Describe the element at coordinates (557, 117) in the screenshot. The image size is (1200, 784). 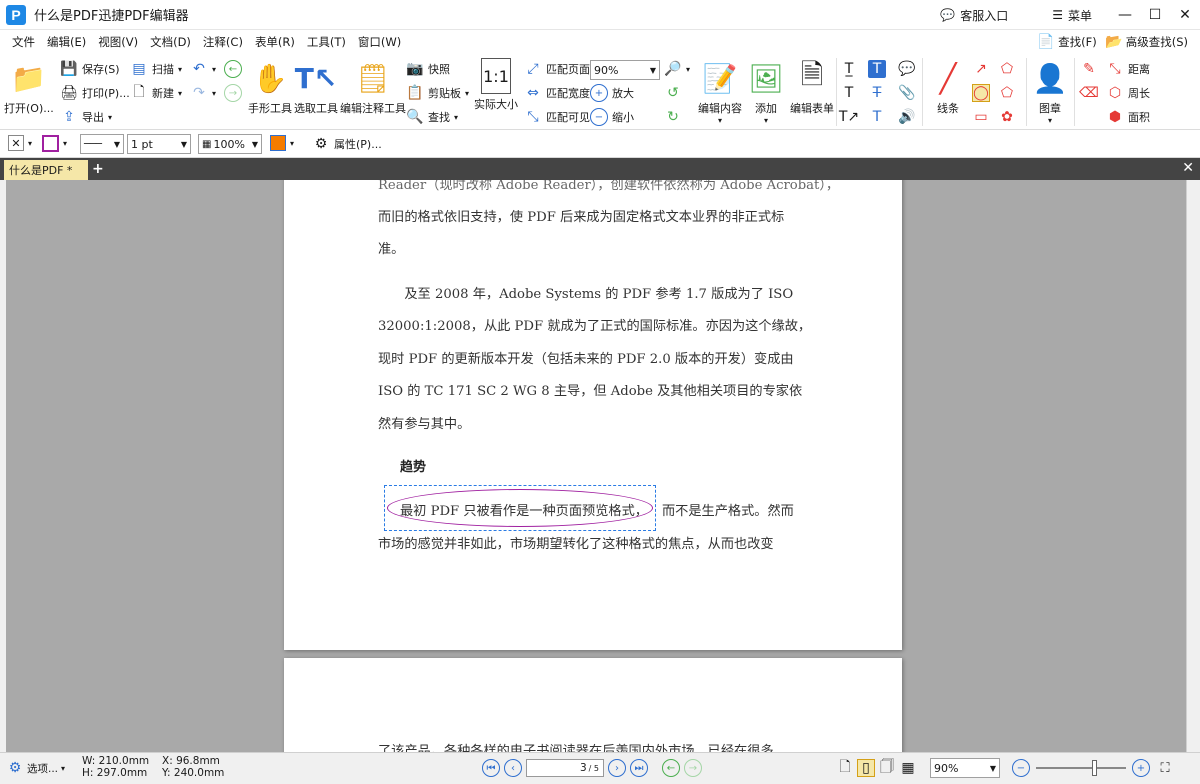
I see `fit-visible-button: ⤡ 匹配可见` at that location.